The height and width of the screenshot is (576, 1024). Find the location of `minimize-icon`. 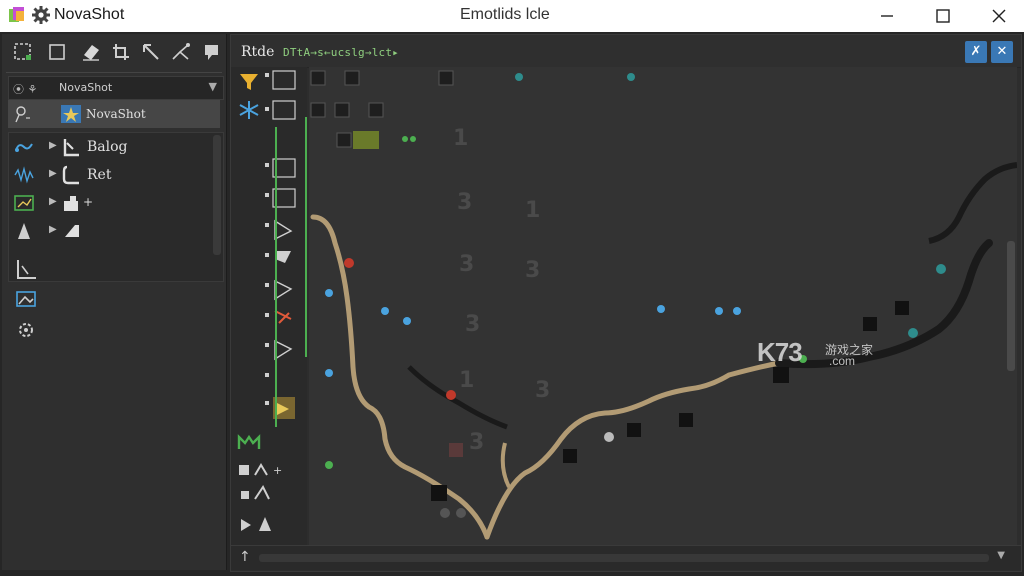

minimize-icon is located at coordinates (887, 16).